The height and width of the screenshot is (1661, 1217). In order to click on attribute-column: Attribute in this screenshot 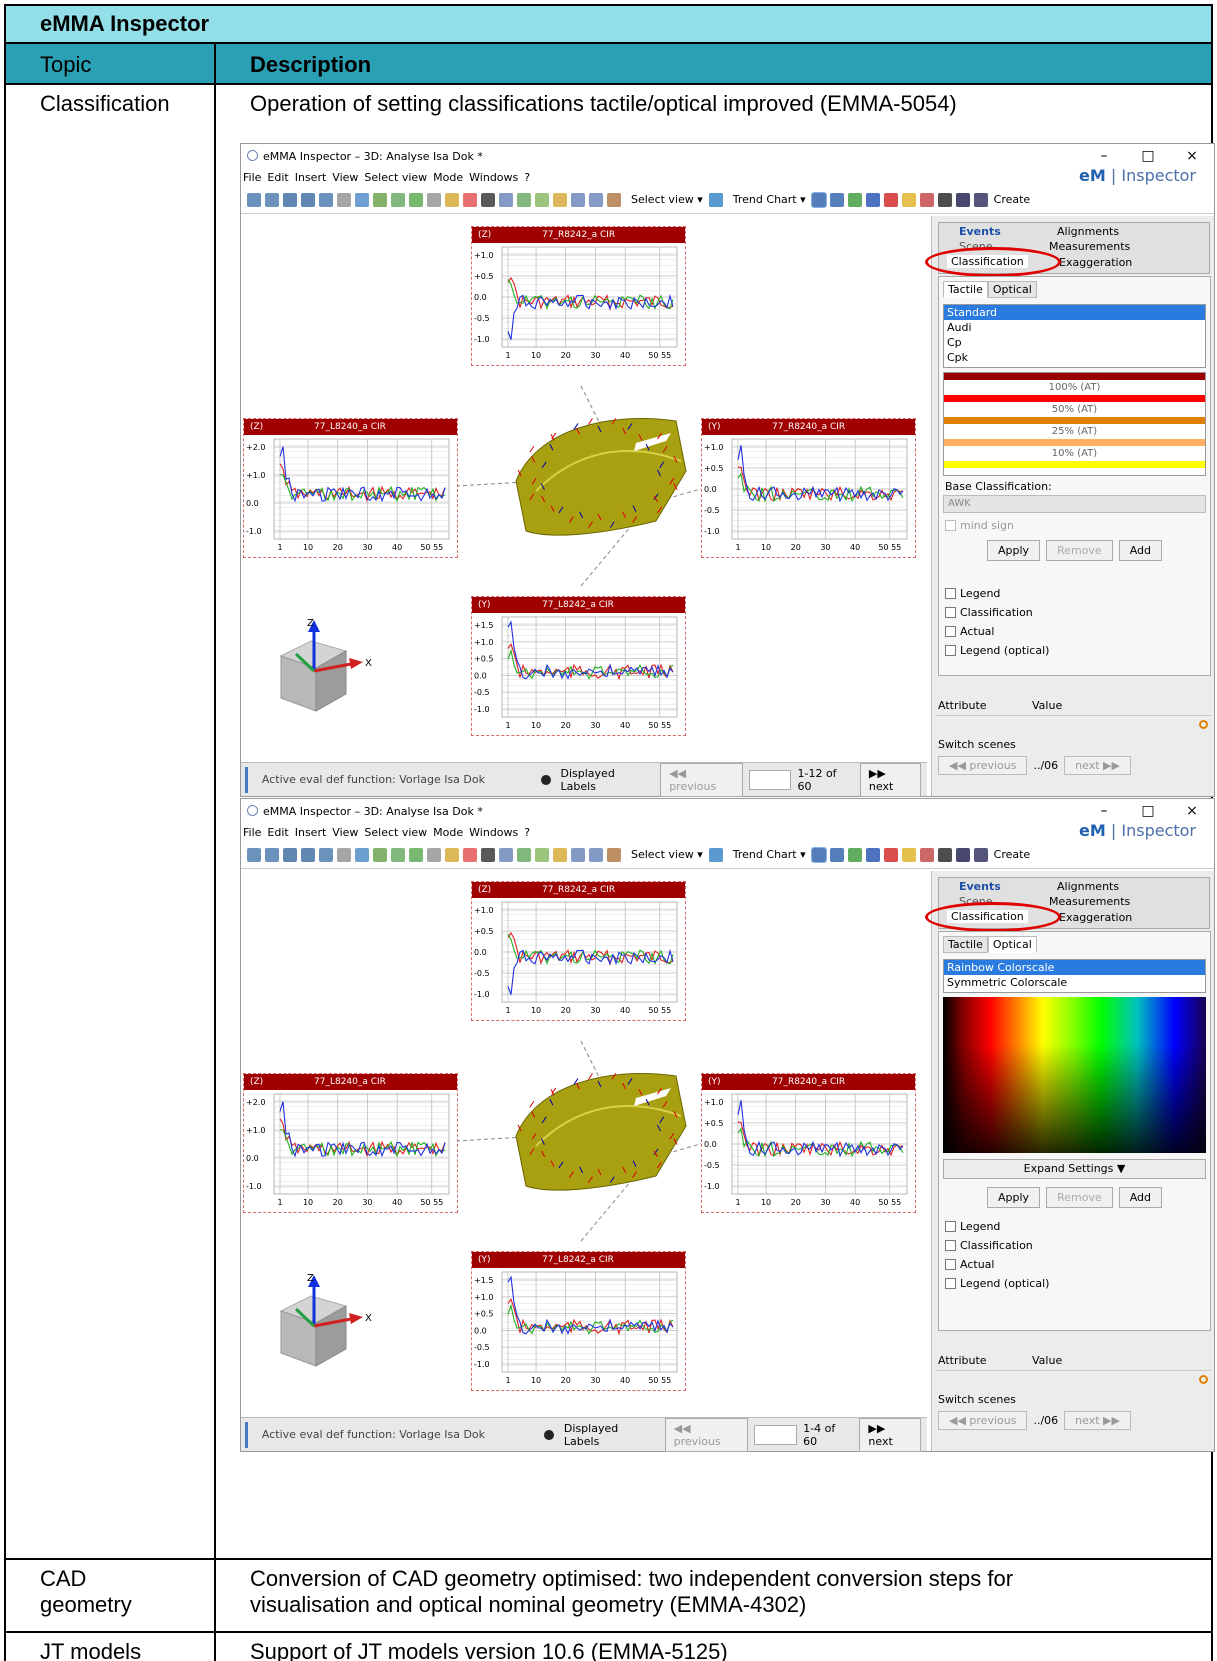, I will do `click(983, 705)`.